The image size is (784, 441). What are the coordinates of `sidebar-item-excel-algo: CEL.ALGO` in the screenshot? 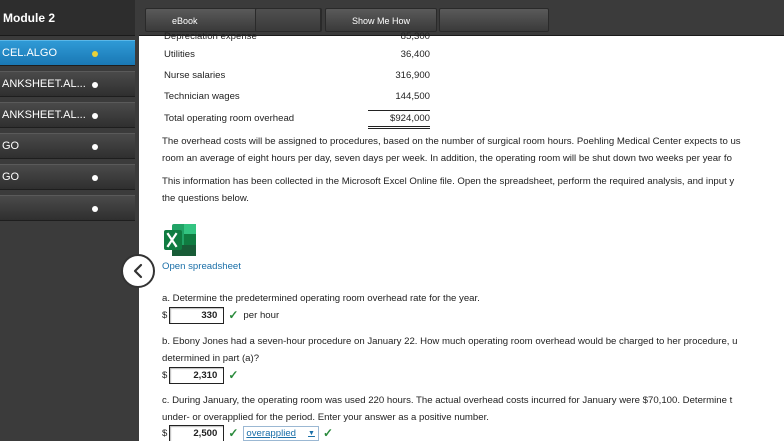 It's located at (68, 53).